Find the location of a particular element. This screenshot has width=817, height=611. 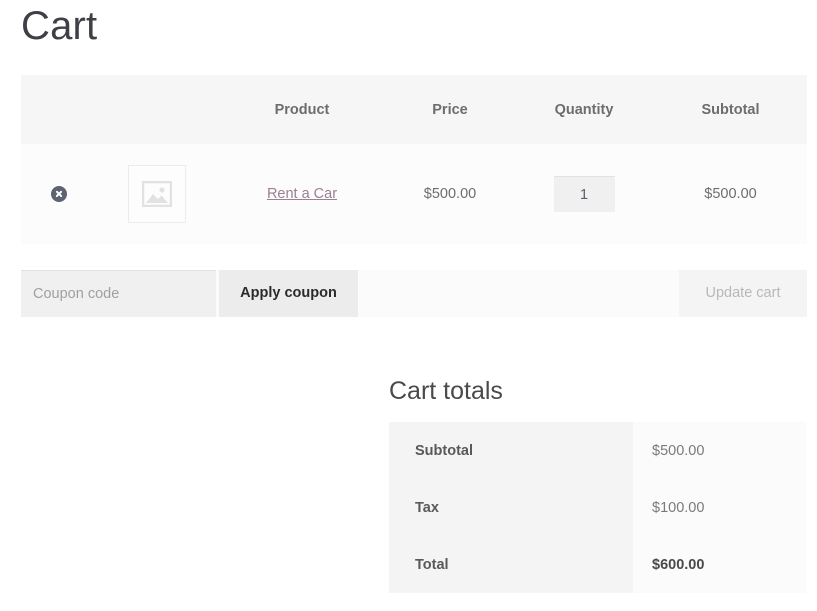

cell-remove is located at coordinates (58, 194).